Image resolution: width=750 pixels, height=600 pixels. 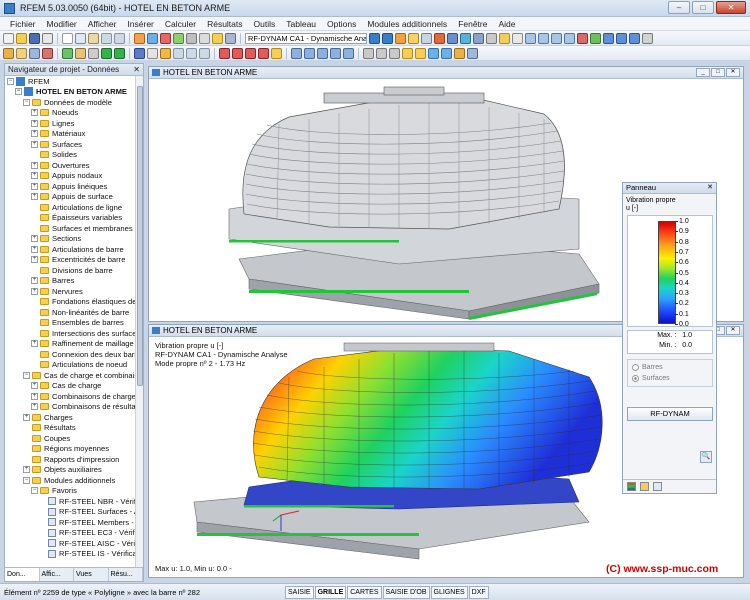 What do you see at coordinates (733, 330) in the screenshot?
I see `view-close-button: ✕` at bounding box center [733, 330].